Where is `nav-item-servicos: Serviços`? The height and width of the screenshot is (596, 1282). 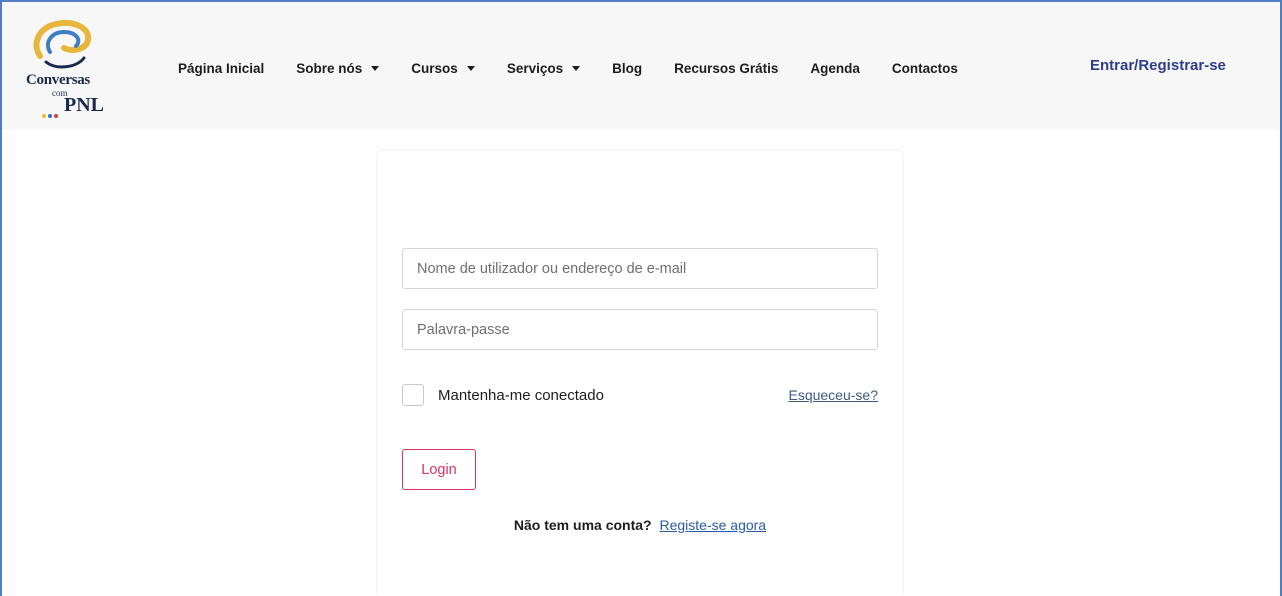 nav-item-servicos: Serviços is located at coordinates (543, 68).